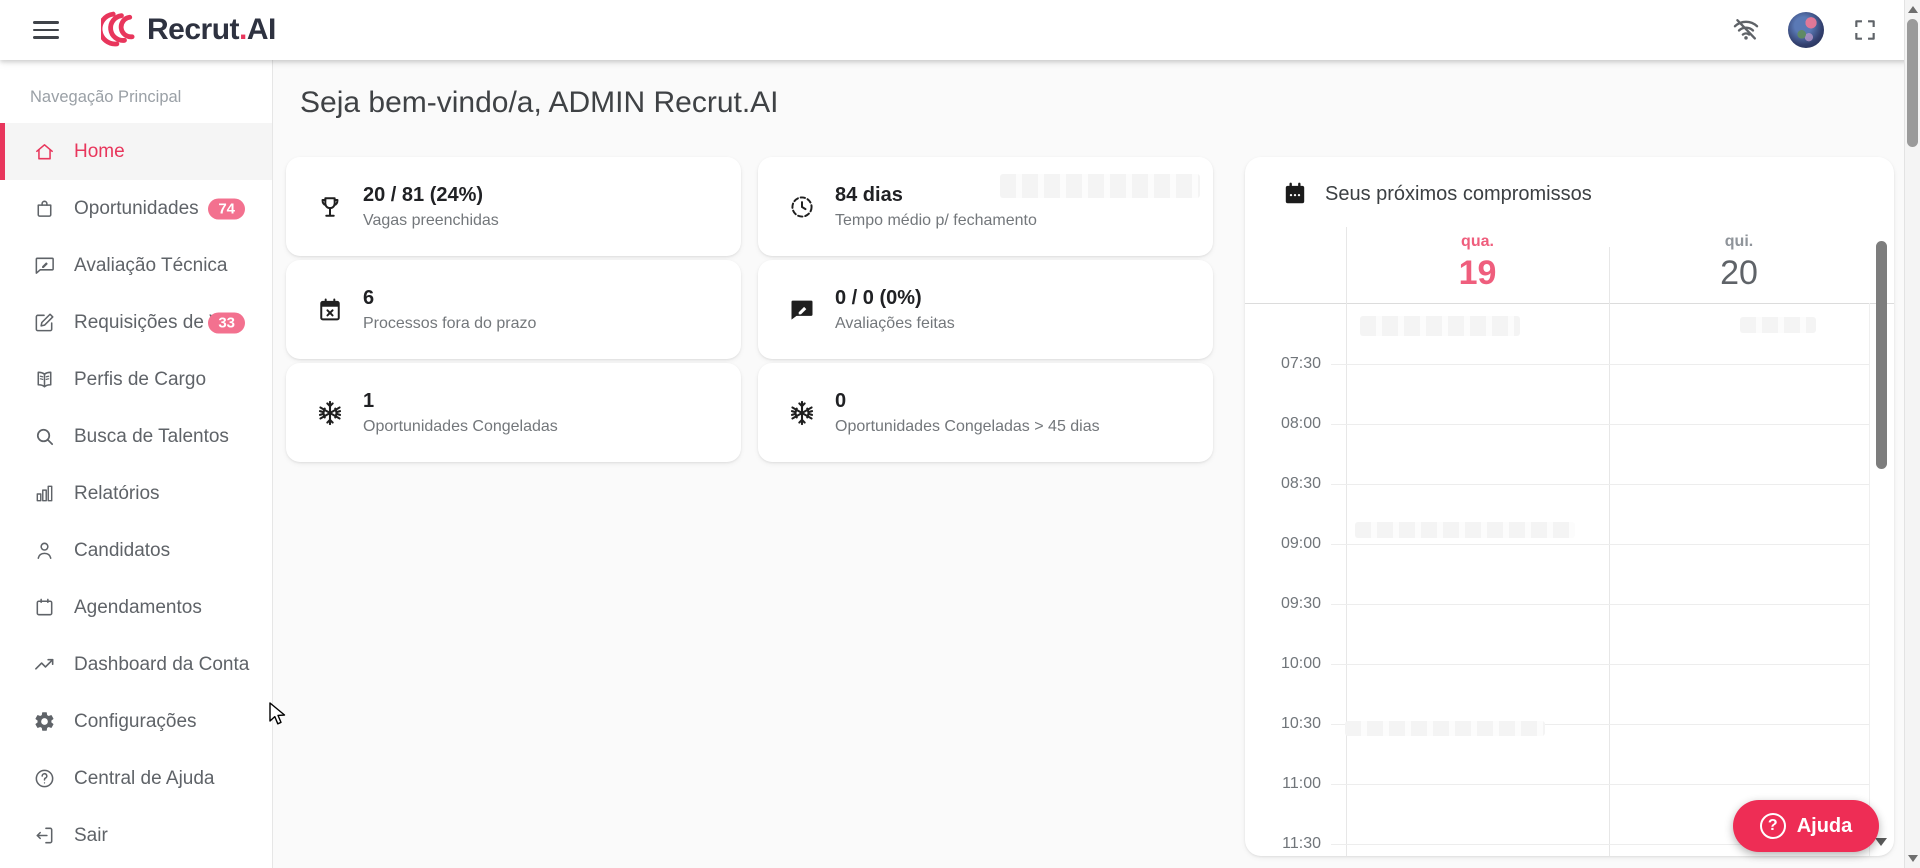  What do you see at coordinates (1739, 241) in the screenshot?
I see `day-name: qui.` at bounding box center [1739, 241].